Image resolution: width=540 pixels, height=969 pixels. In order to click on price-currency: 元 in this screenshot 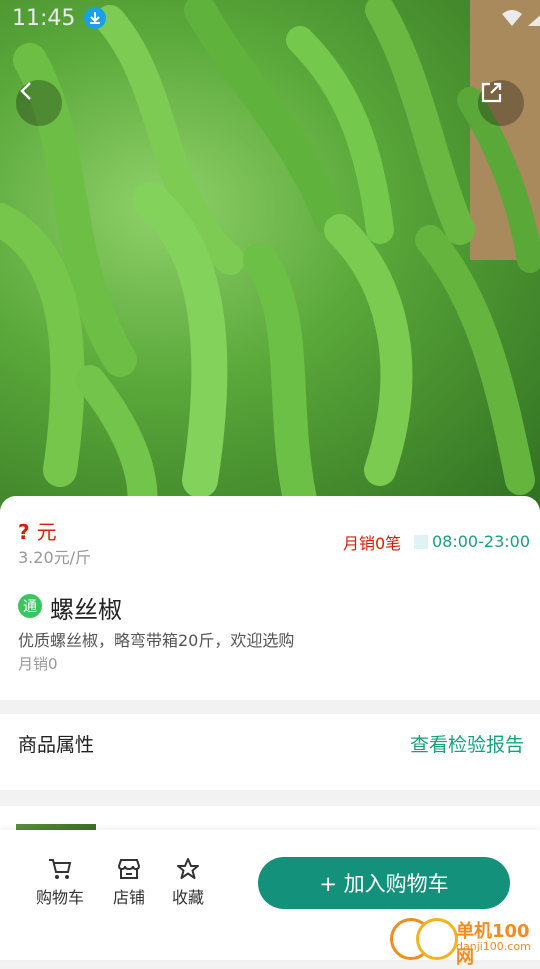, I will do `click(46, 532)`.